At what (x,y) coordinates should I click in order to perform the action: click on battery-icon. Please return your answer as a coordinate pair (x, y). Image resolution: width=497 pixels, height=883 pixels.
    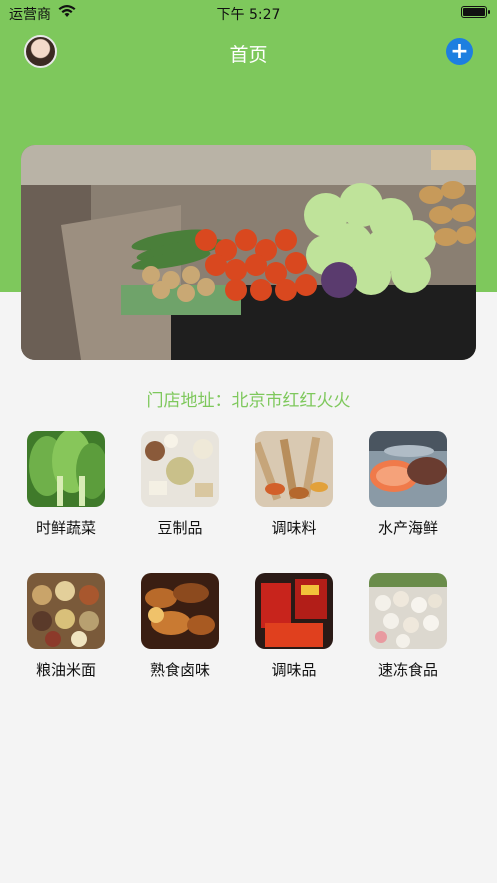
    Looking at the image, I should click on (475, 12).